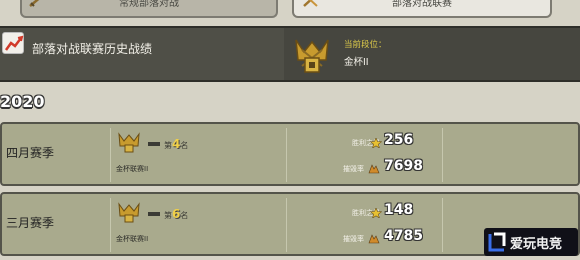 The width and height of the screenshot is (580, 260). I want to click on rank-placement: 第6名, so click(176, 214).